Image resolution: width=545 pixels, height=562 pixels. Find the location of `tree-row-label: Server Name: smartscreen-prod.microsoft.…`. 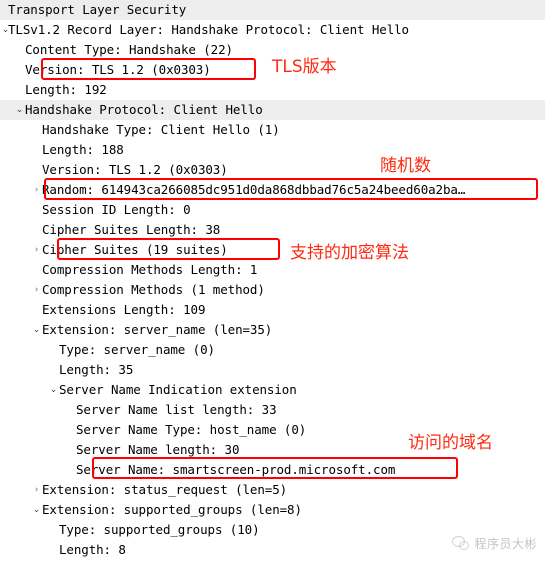

tree-row-label: Server Name: smartscreen-prod.microsoft.… is located at coordinates (236, 469).